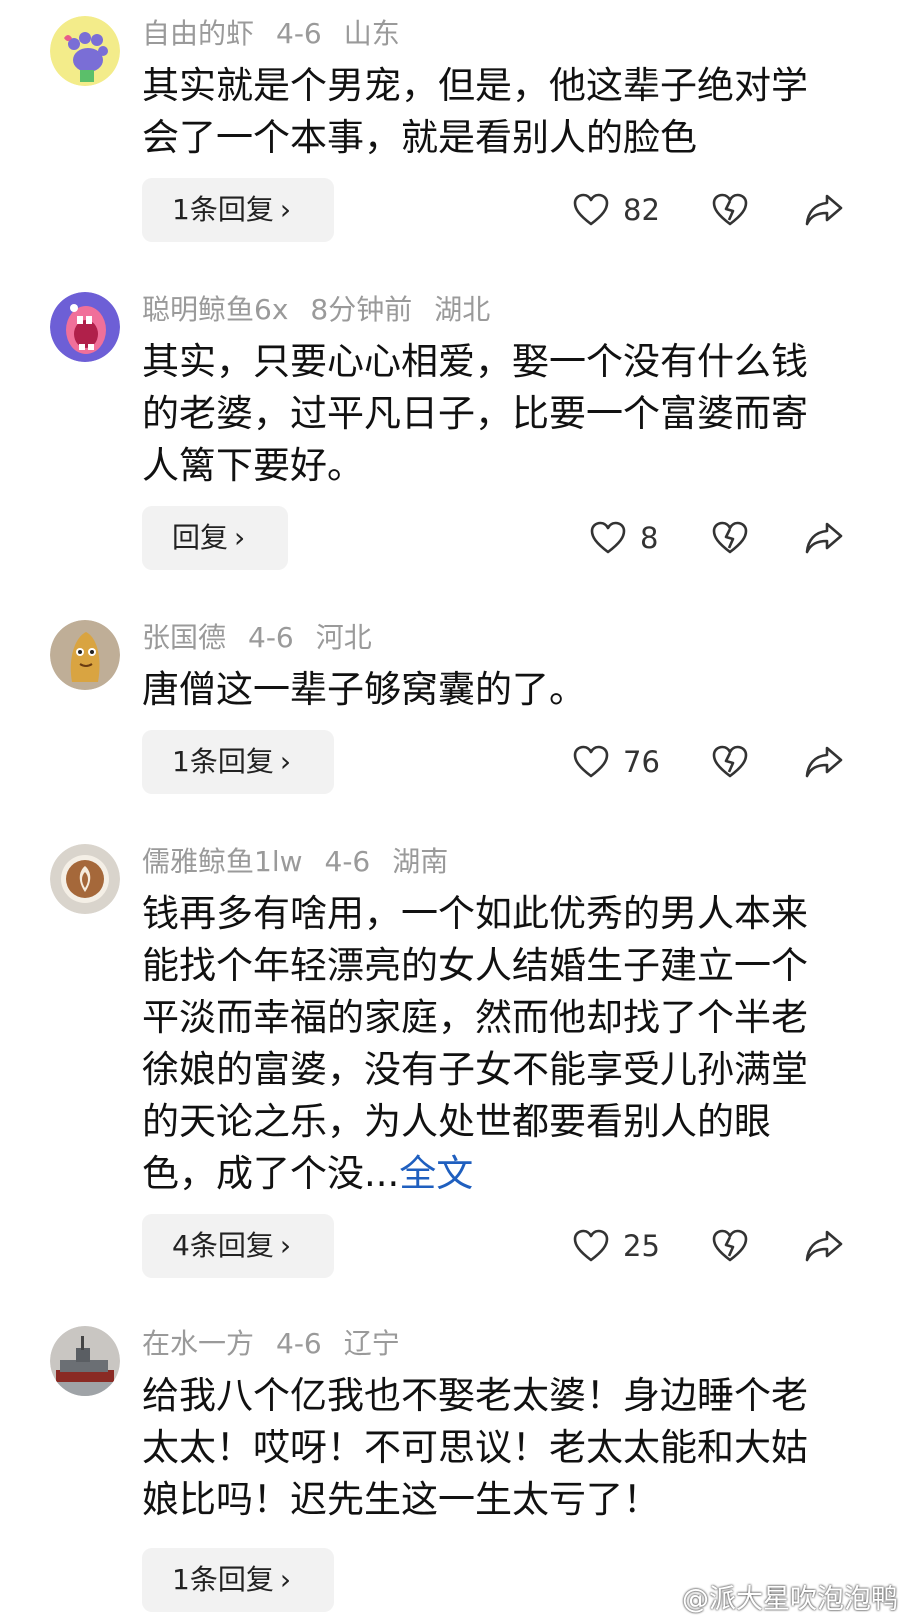 Image resolution: width=918 pixels, height=1616 pixels. Describe the element at coordinates (641, 210) in the screenshot. I see `like-count: 82` at that location.